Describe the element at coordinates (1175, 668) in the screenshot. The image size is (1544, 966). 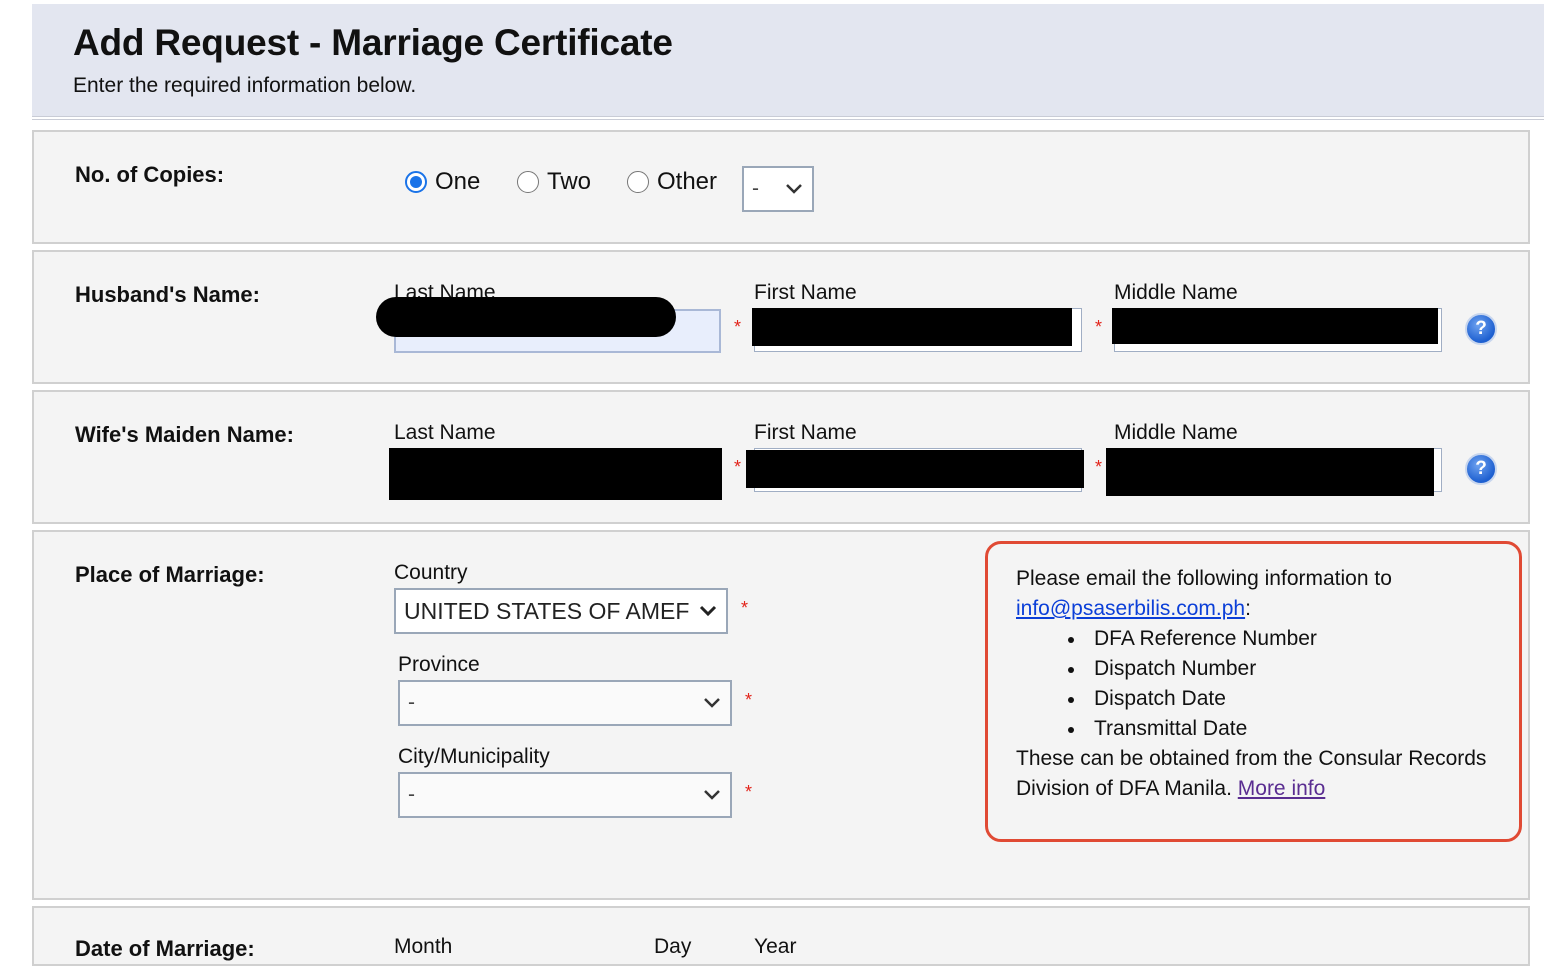
I see `info-item: Dispatch Number` at that location.